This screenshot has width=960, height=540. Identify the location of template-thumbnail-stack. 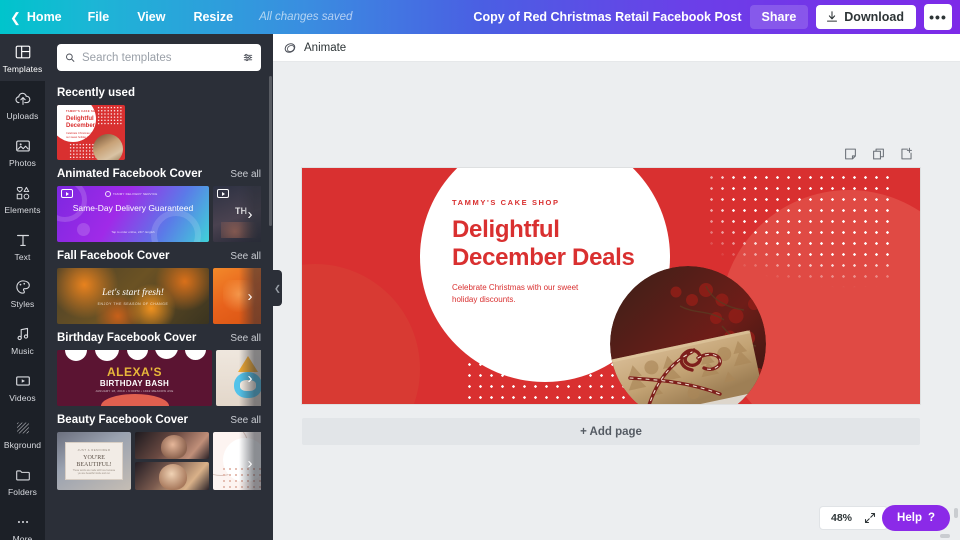
(172, 463).